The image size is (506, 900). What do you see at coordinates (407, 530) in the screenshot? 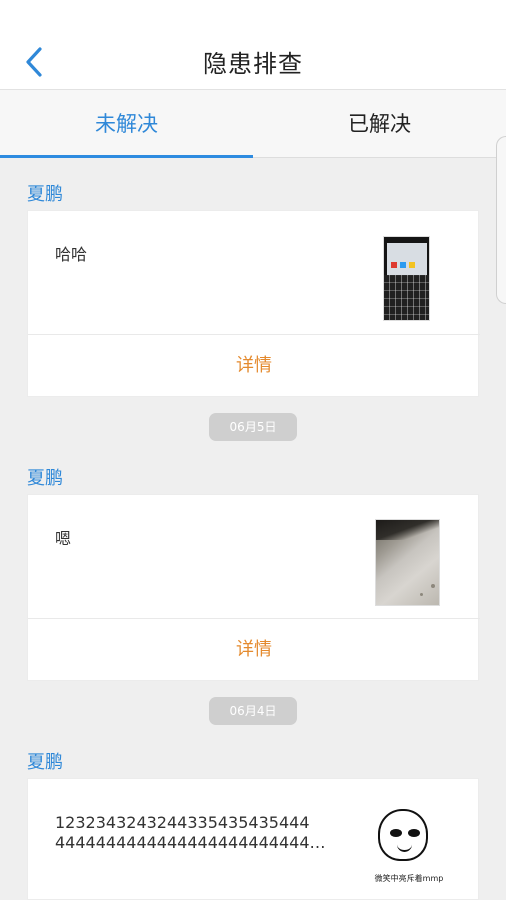
I see `floor-edge-image-part` at bounding box center [407, 530].